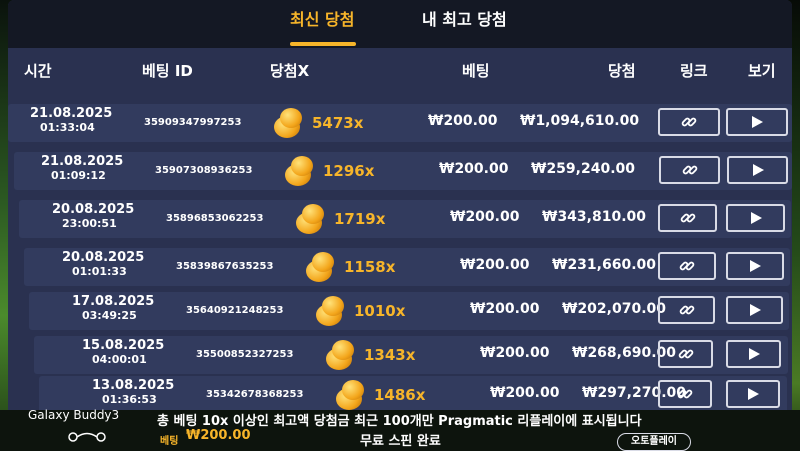 The width and height of the screenshot is (800, 451). What do you see at coordinates (119, 359) in the screenshot?
I see `row-time: 04:00:01` at bounding box center [119, 359].